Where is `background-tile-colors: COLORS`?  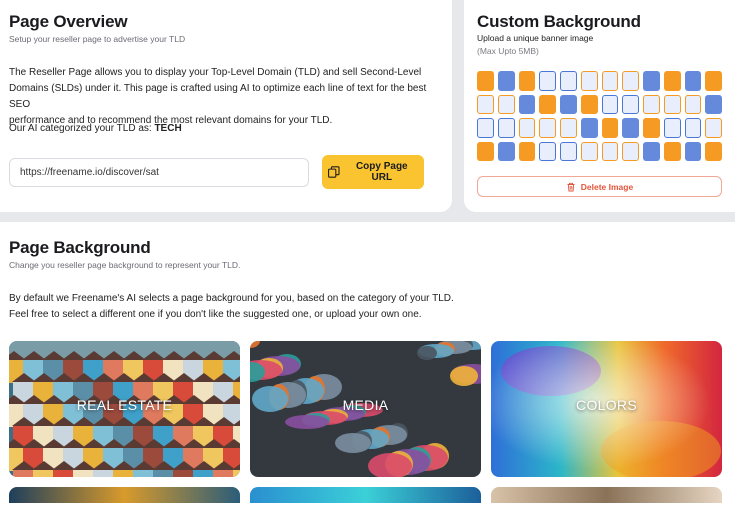
background-tile-colors: COLORS is located at coordinates (606, 409).